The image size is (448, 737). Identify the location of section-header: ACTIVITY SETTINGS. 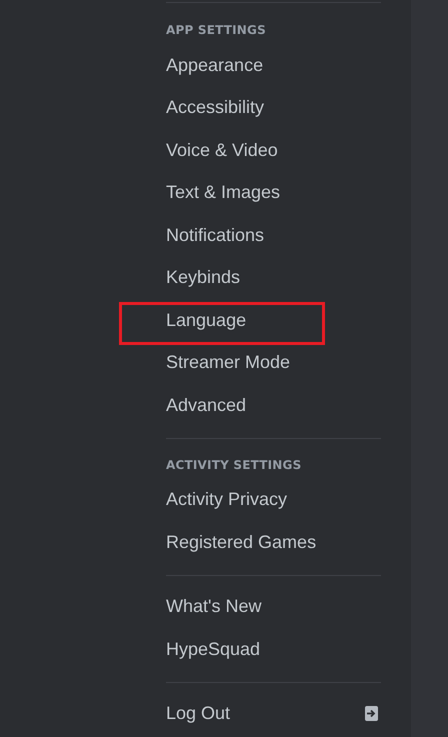
(233, 465).